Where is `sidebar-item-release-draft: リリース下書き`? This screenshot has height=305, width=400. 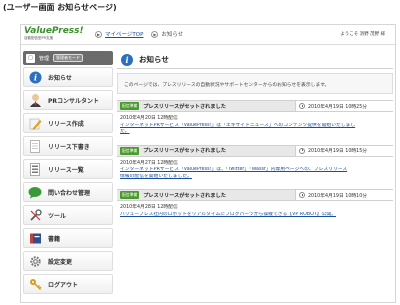 sidebar-item-release-draft: リリース下書き is located at coordinates (68, 146).